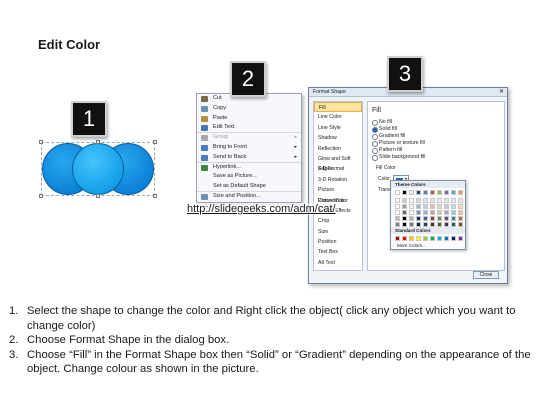  Describe the element at coordinates (261, 209) in the screenshot. I see `source-link: http://slidegeeks.com/adm/cat/` at that location.